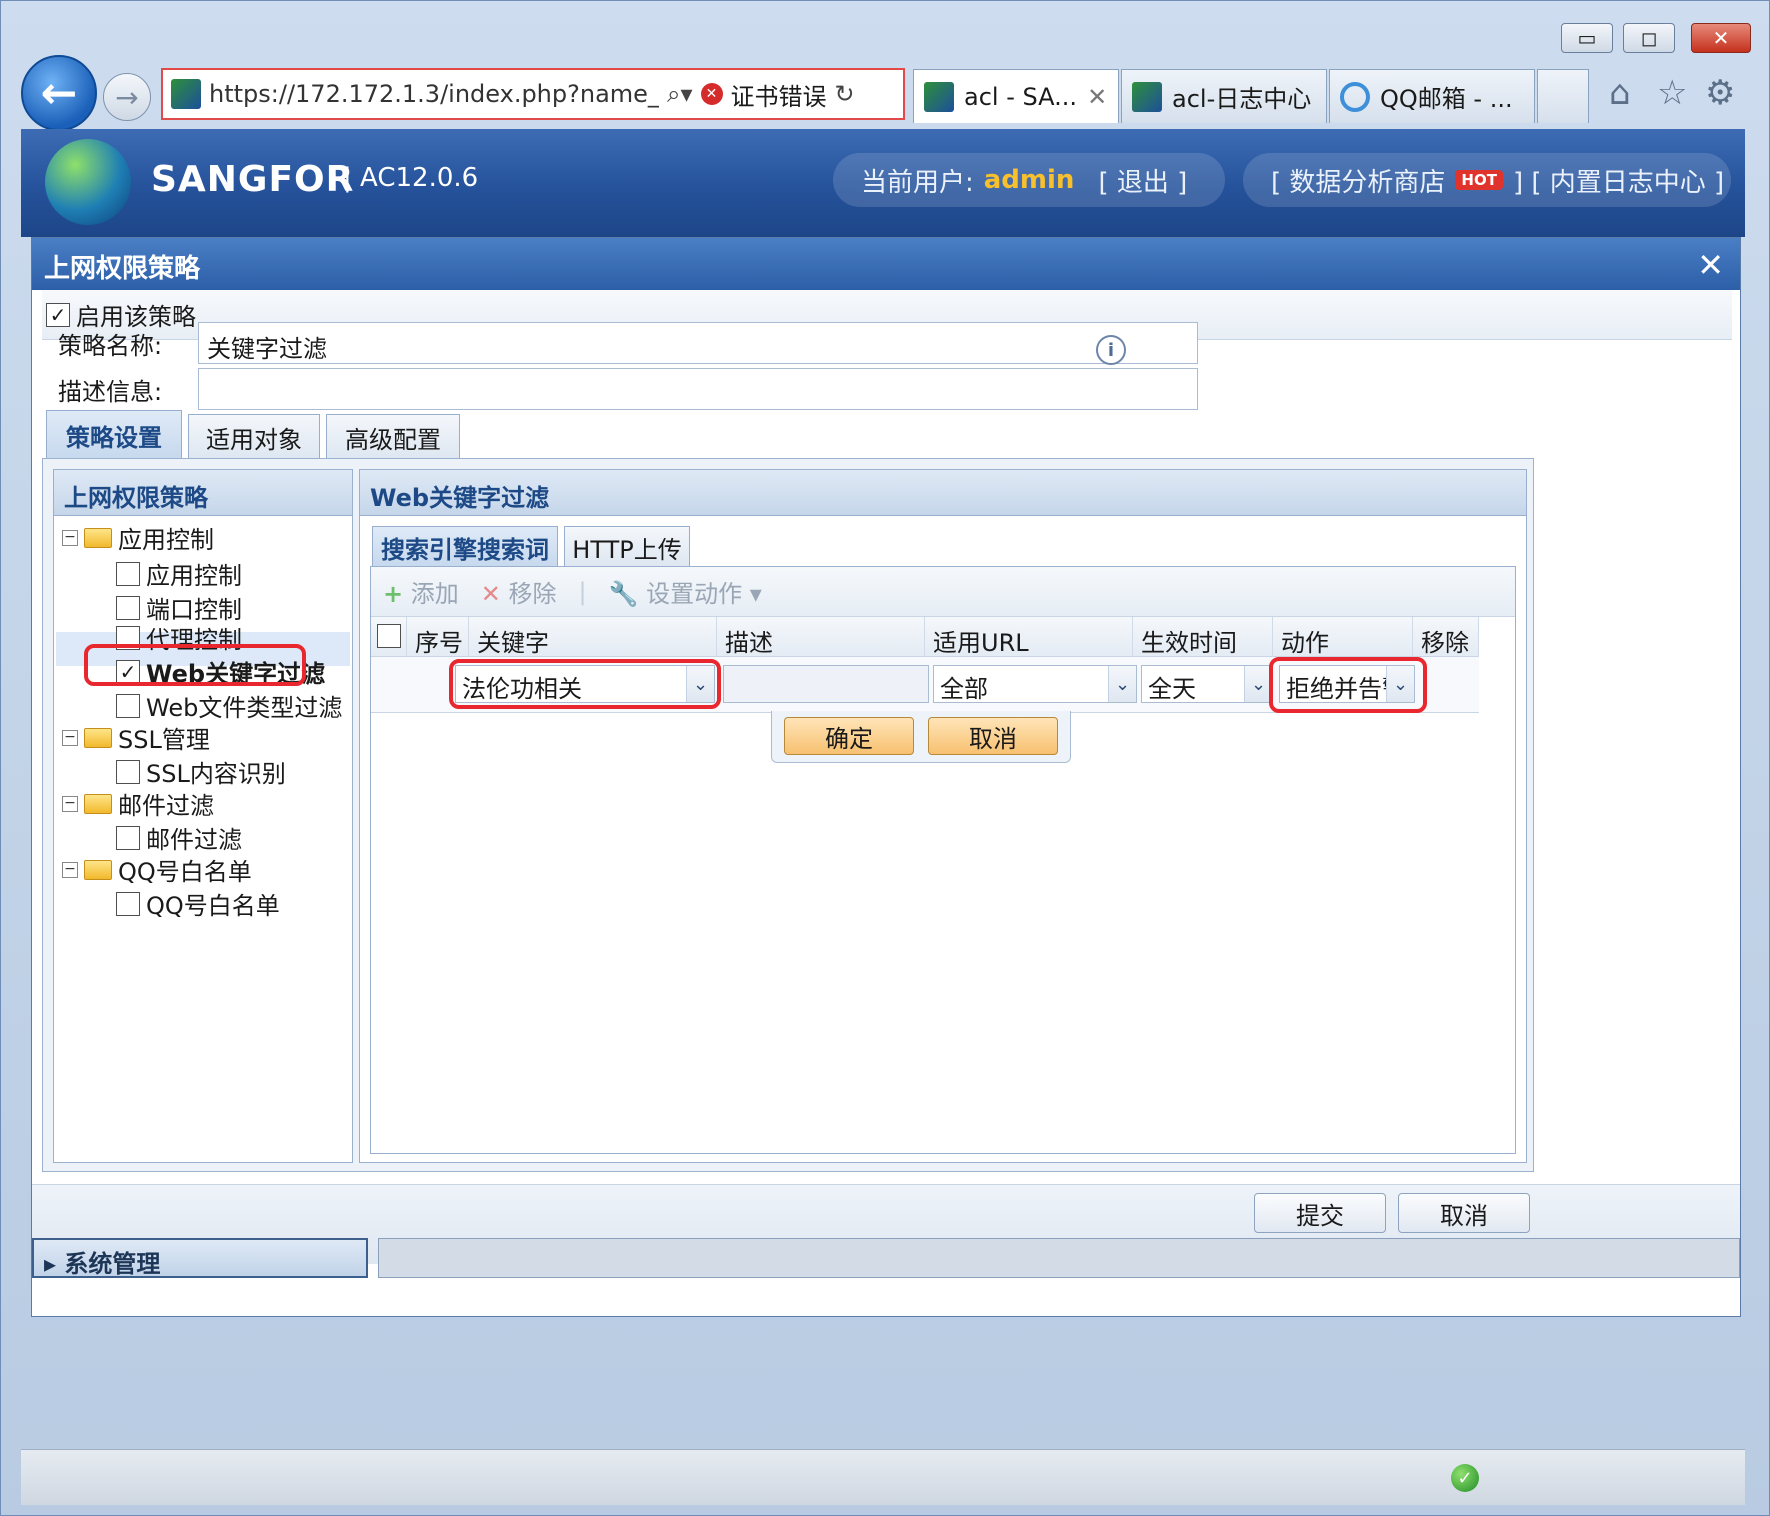 The image size is (1770, 1516). What do you see at coordinates (1320, 1213) in the screenshot?
I see `submit-button: 提交` at bounding box center [1320, 1213].